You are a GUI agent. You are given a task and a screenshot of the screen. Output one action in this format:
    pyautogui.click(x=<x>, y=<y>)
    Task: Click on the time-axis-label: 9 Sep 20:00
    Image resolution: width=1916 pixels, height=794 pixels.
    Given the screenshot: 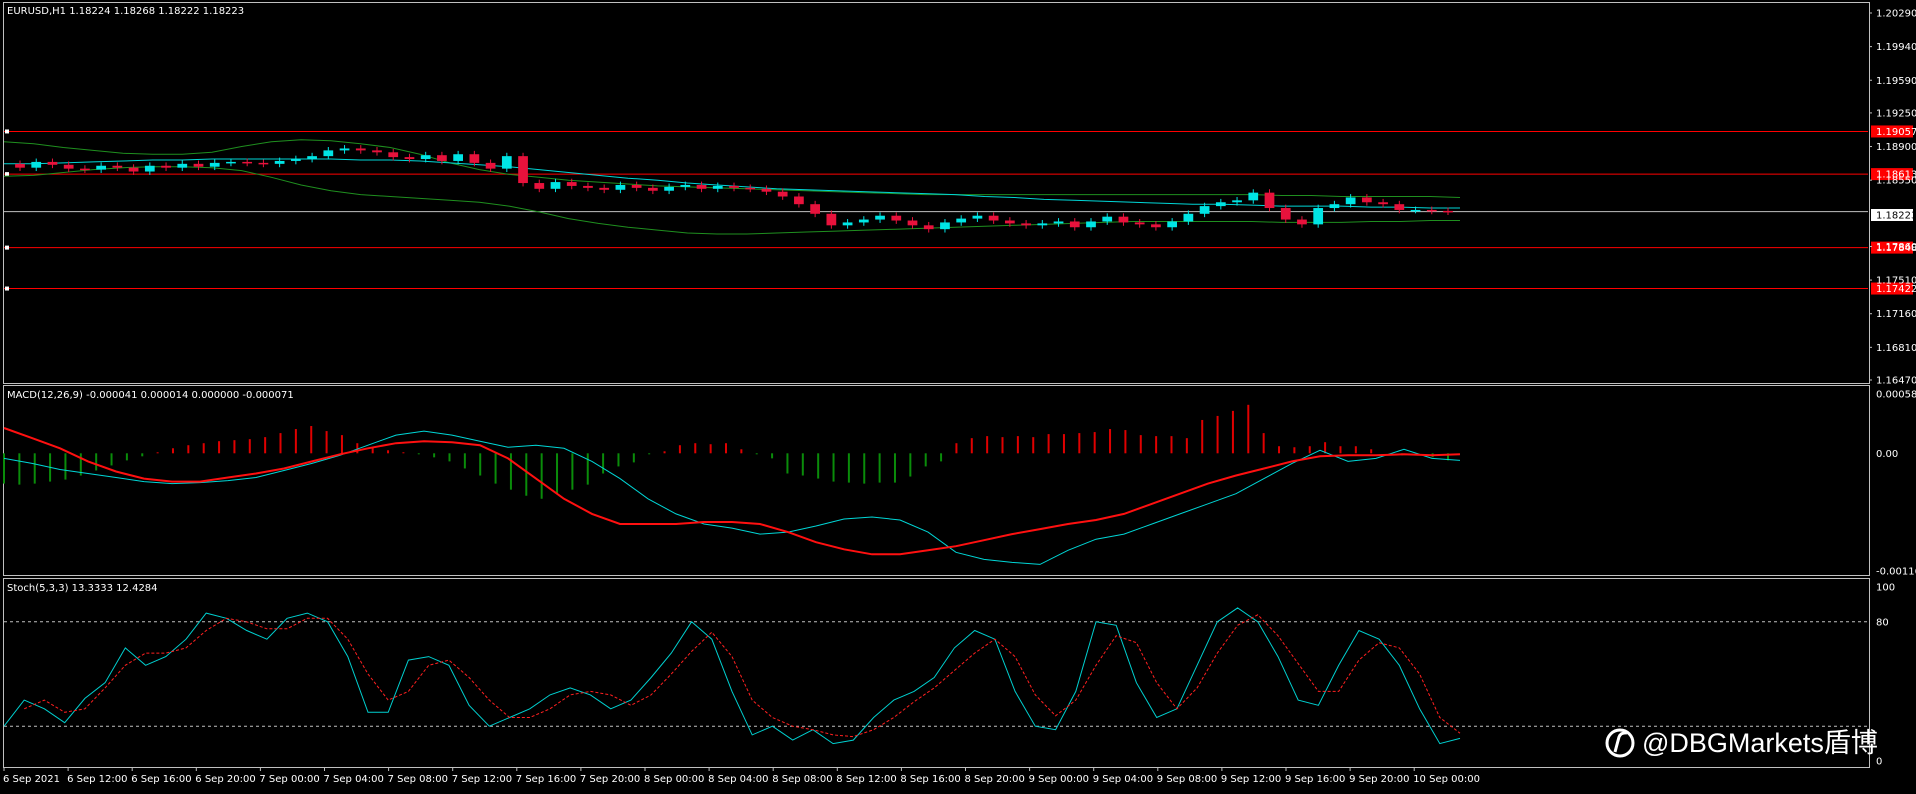 What is the action you would take?
    pyautogui.click(x=1379, y=779)
    